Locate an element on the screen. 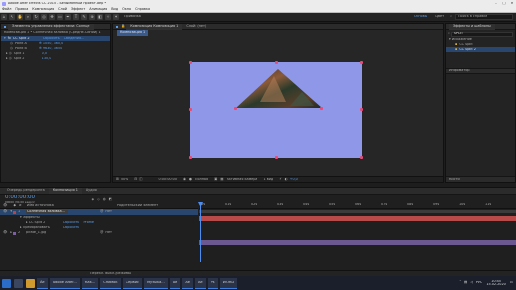  file-explorer-icon is located at coordinates (30, 283).